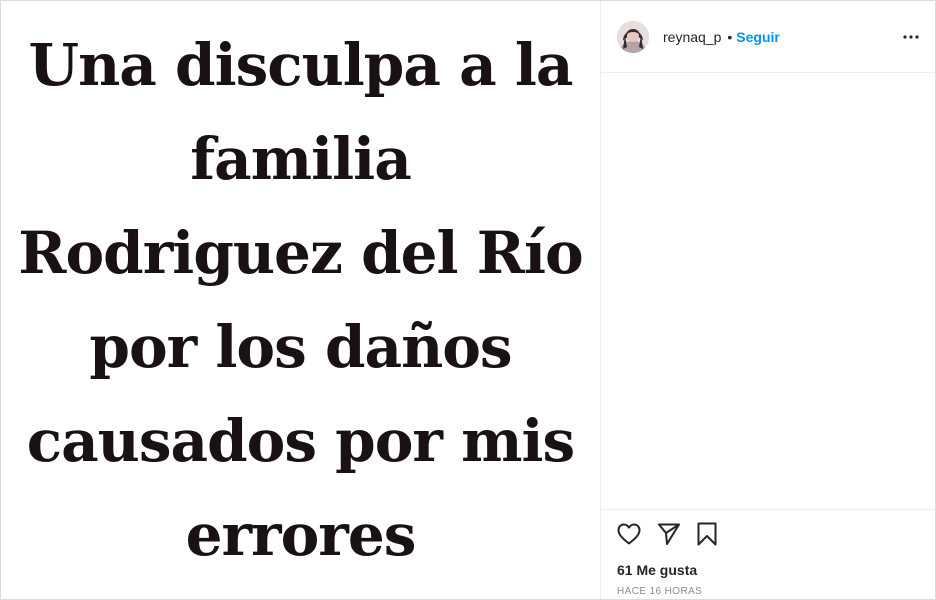  What do you see at coordinates (300, 441) in the screenshot?
I see `image-text-line: causados por mis` at bounding box center [300, 441].